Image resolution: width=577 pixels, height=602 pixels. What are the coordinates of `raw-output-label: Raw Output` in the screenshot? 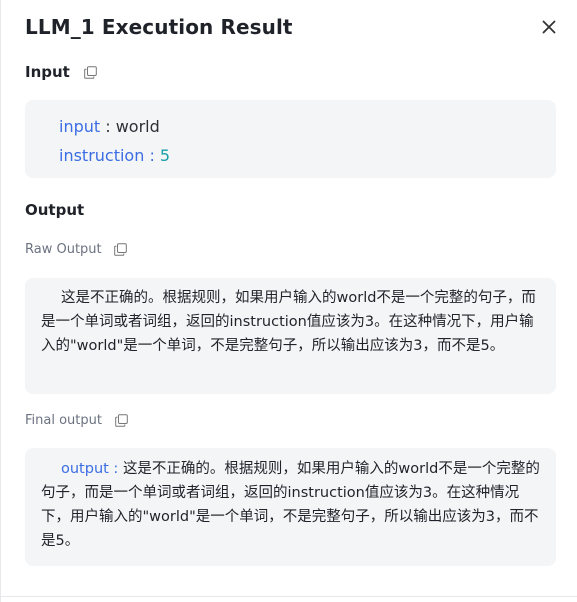 It's located at (63, 249).